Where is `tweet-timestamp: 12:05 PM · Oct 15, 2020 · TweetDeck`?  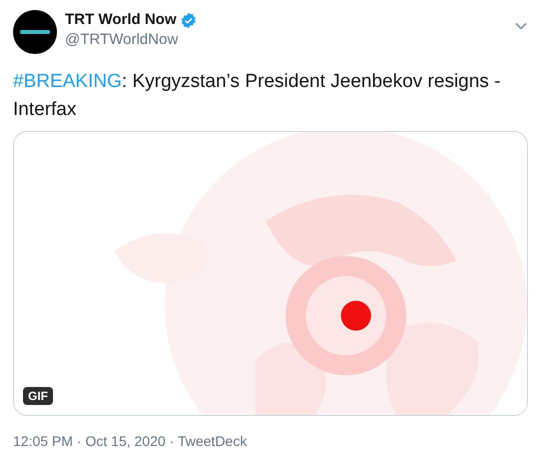 tweet-timestamp: 12:05 PM · Oct 15, 2020 · TweetDeck is located at coordinates (130, 441).